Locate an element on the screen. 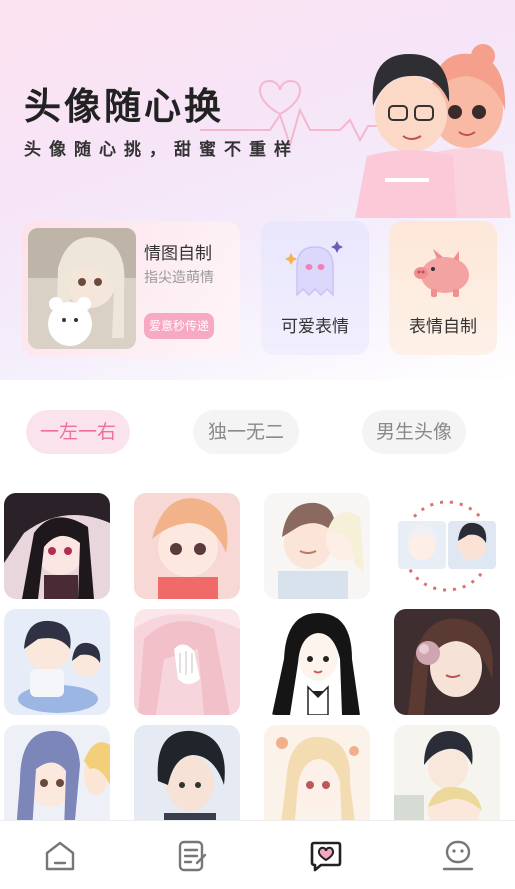 The width and height of the screenshot is (515, 889). tab-unique: 独一无二 is located at coordinates (246, 432).